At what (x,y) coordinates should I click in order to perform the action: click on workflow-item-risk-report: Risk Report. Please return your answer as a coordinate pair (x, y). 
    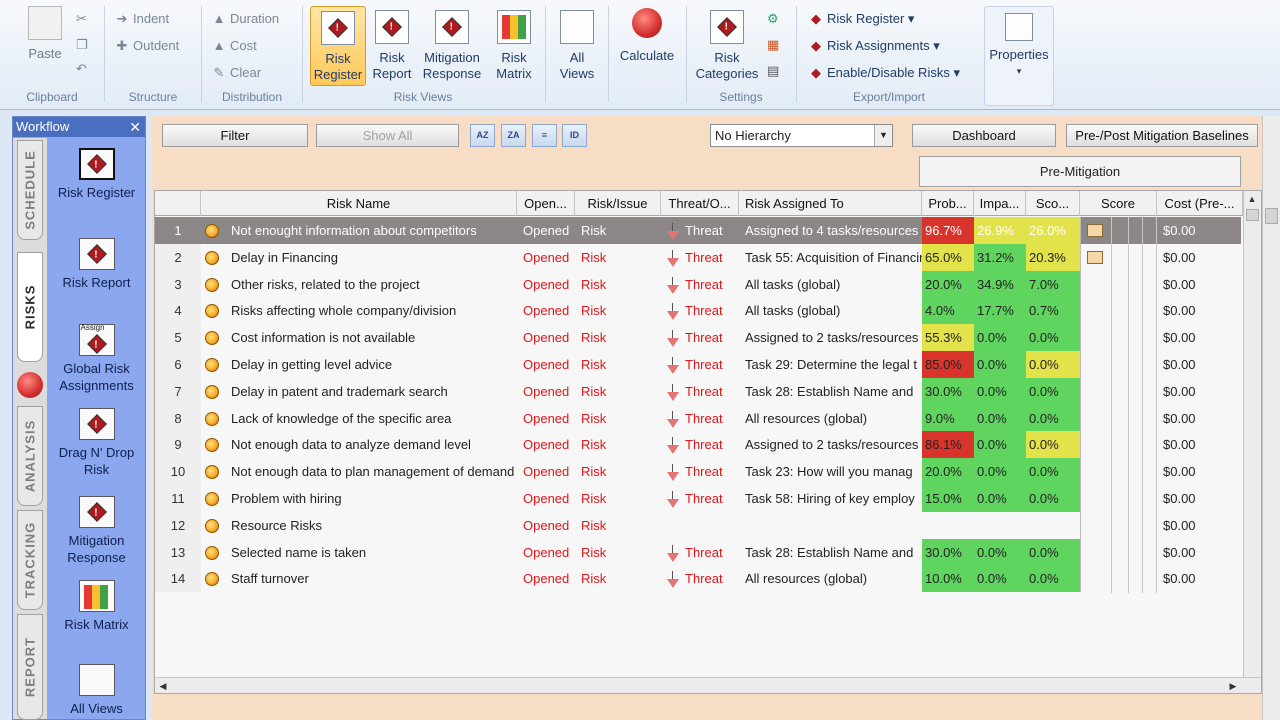
    Looking at the image, I should click on (96, 264).